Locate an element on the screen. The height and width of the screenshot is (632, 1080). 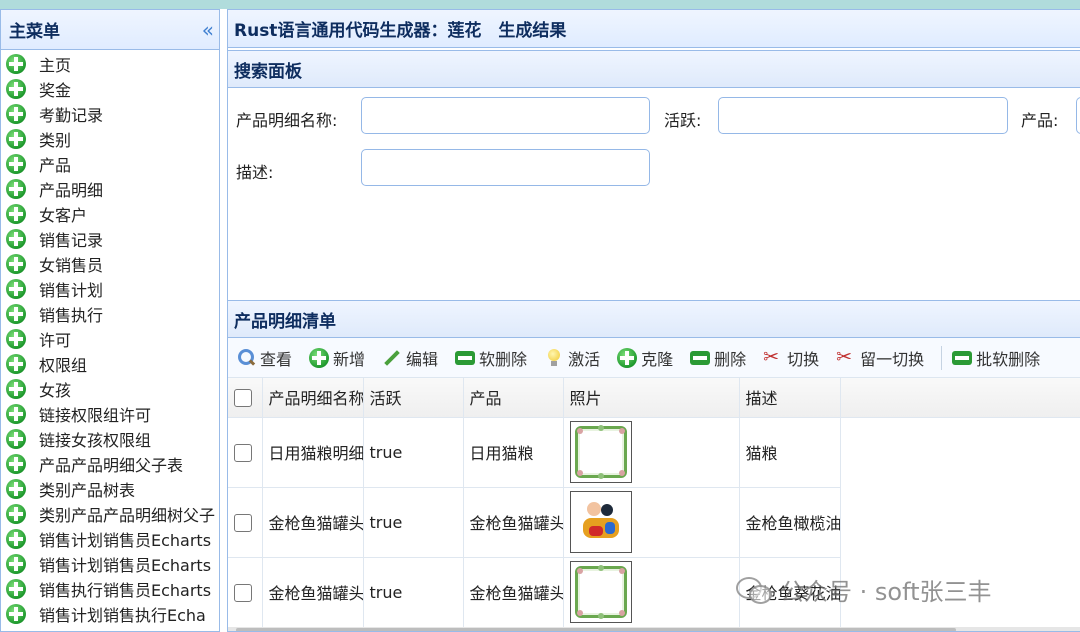
menu-item-label: 类别产品树表 is located at coordinates (87, 490).